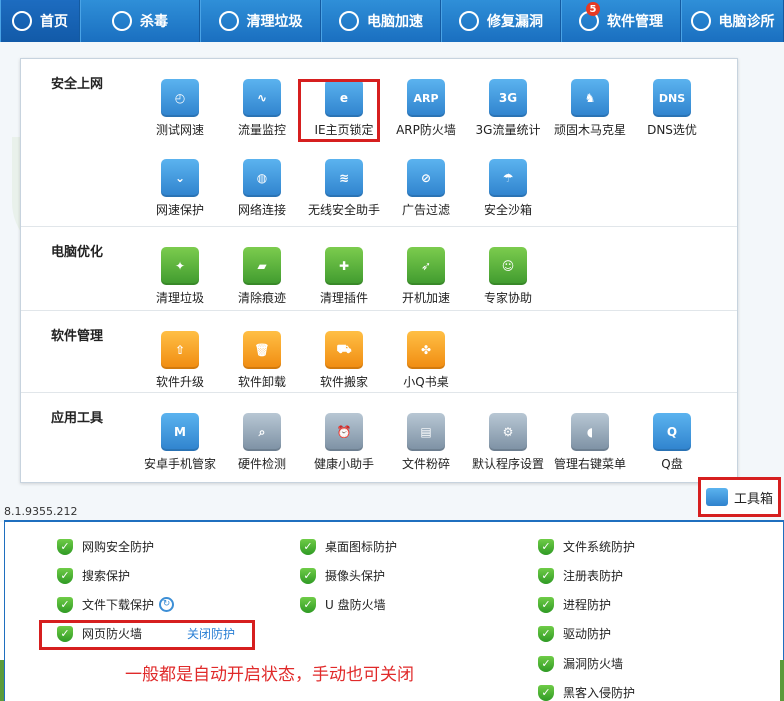  What do you see at coordinates (426, 360) in the screenshot?
I see `tool-item: ✤ 小Q书桌` at bounding box center [426, 360].